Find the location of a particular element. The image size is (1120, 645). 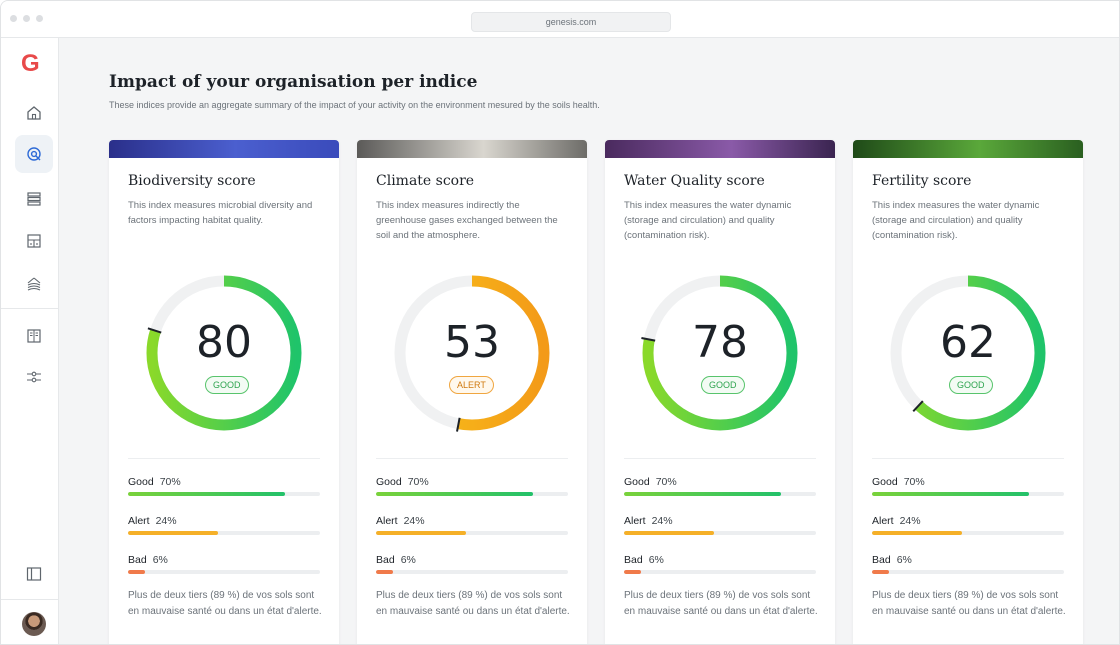

soil-icon is located at coordinates (34, 284).